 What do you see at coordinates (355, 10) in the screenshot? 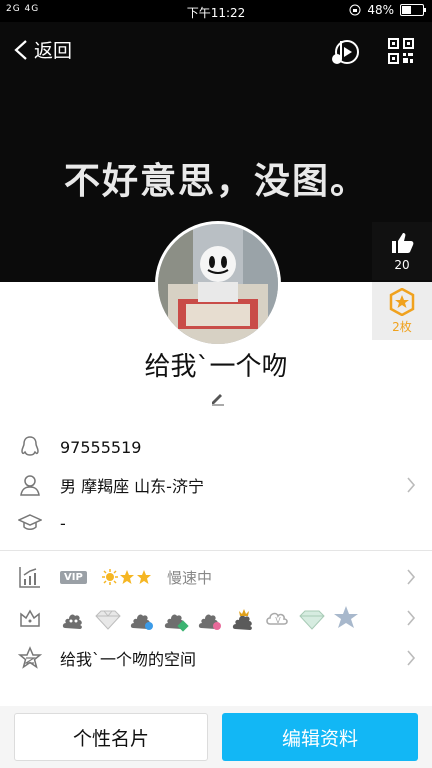
I see `lock-rotation-icon` at bounding box center [355, 10].